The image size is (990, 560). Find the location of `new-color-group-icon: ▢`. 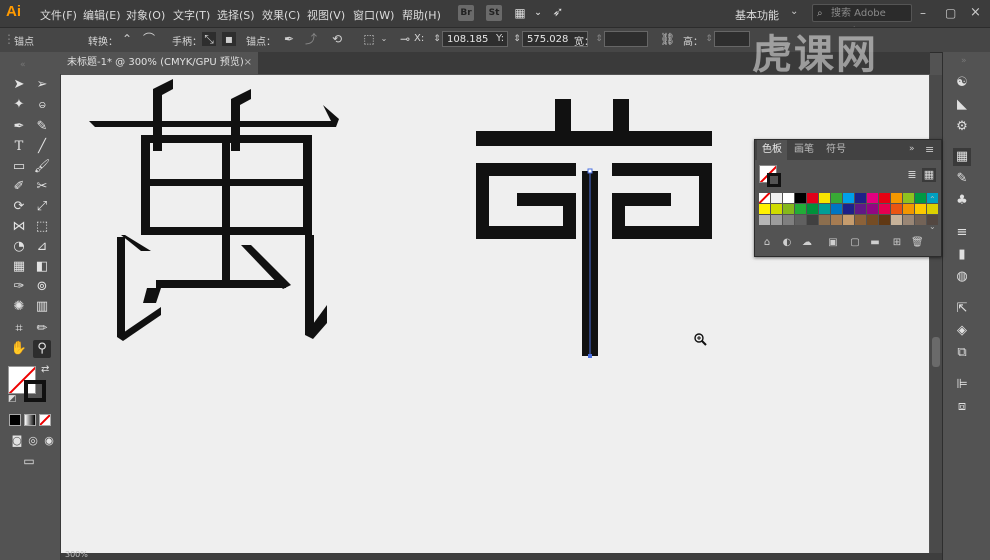

new-color-group-icon: ▢ is located at coordinates (855, 243).